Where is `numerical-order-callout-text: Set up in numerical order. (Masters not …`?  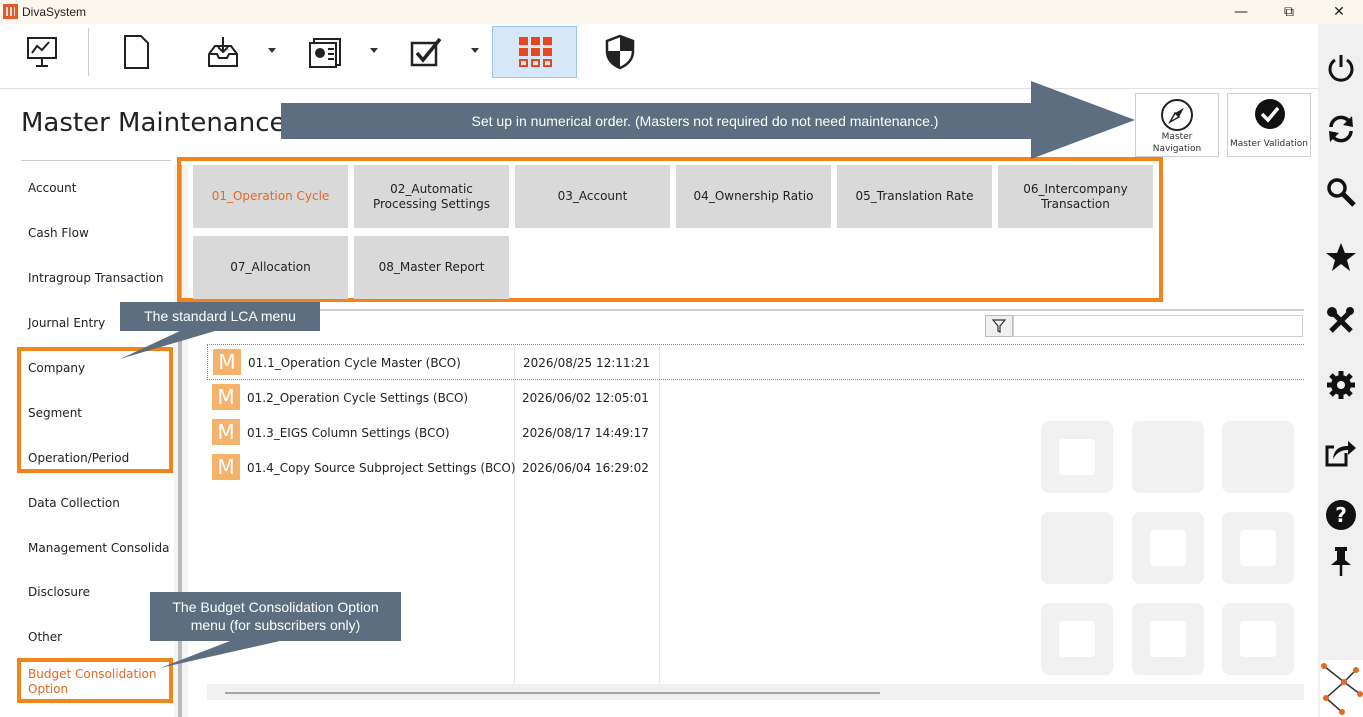 numerical-order-callout-text: Set up in numerical order. (Masters not … is located at coordinates (705, 121).